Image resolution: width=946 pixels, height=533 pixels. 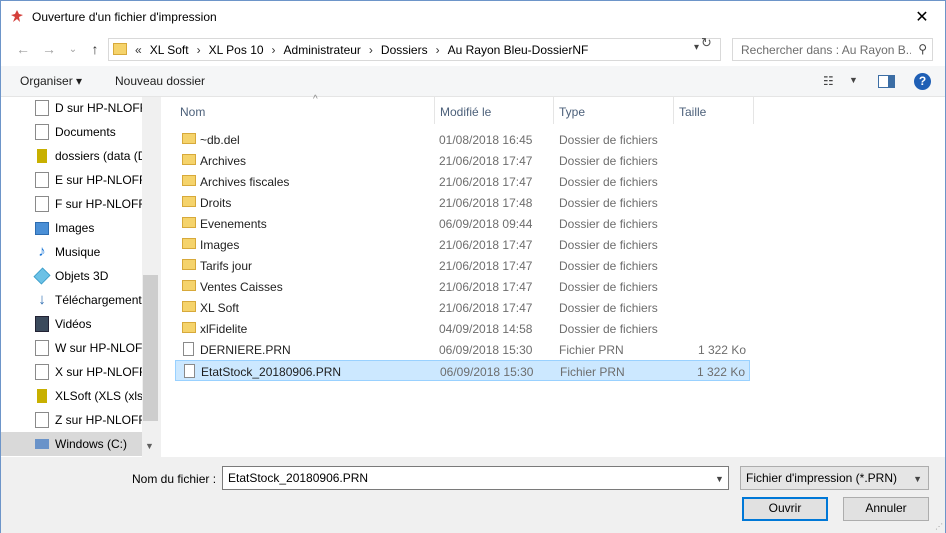 I want to click on title-bar: Ouverture d'un fichier d'impression ✕, so click(x=473, y=16).